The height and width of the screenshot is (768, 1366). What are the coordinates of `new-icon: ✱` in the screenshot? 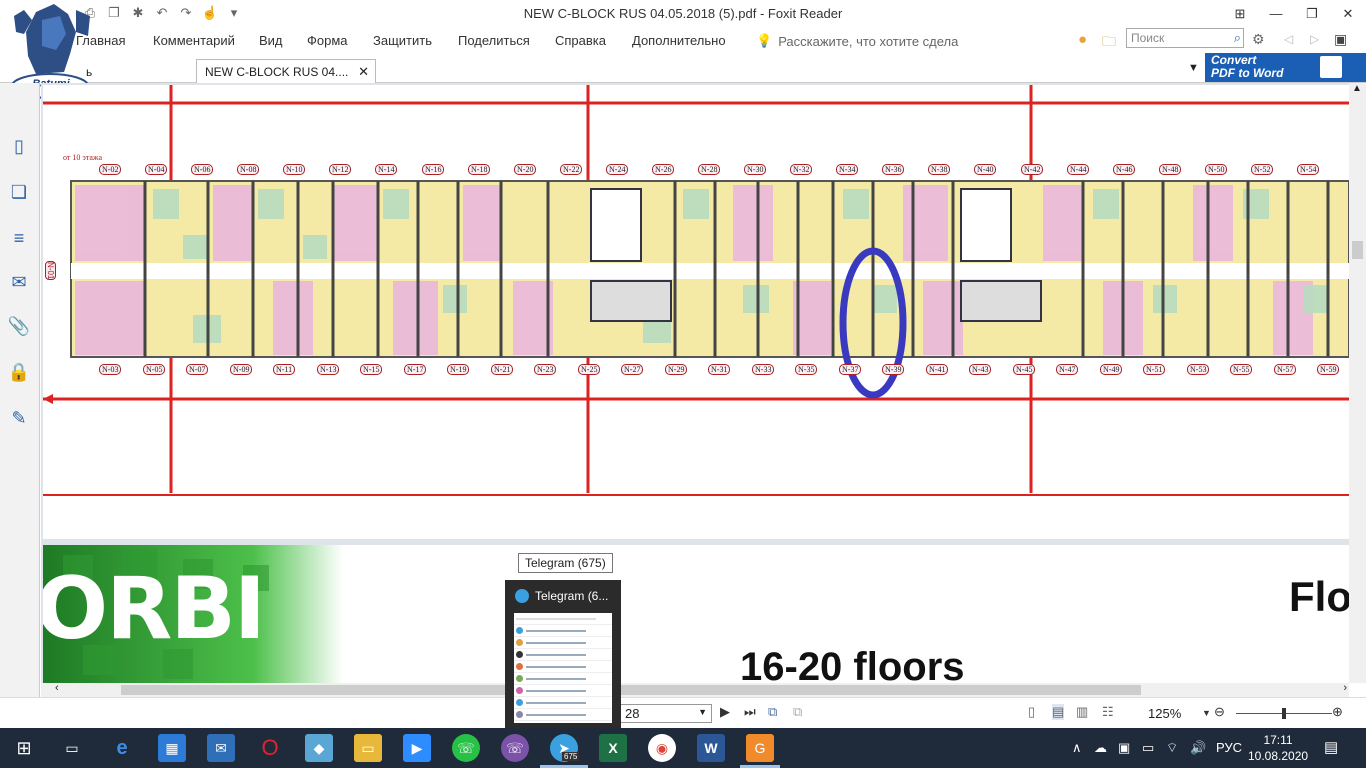 It's located at (138, 13).